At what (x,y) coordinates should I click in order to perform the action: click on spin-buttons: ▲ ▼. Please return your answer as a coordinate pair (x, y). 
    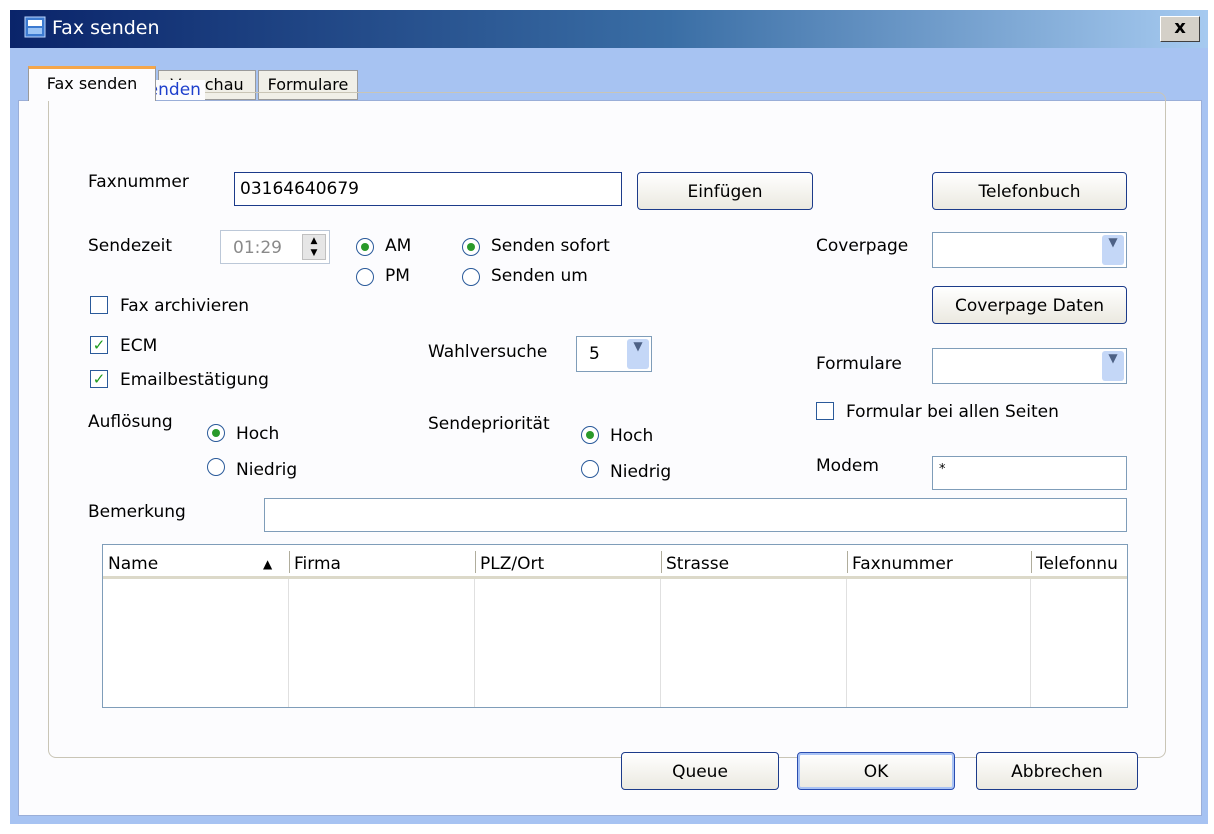
    Looking at the image, I should click on (314, 247).